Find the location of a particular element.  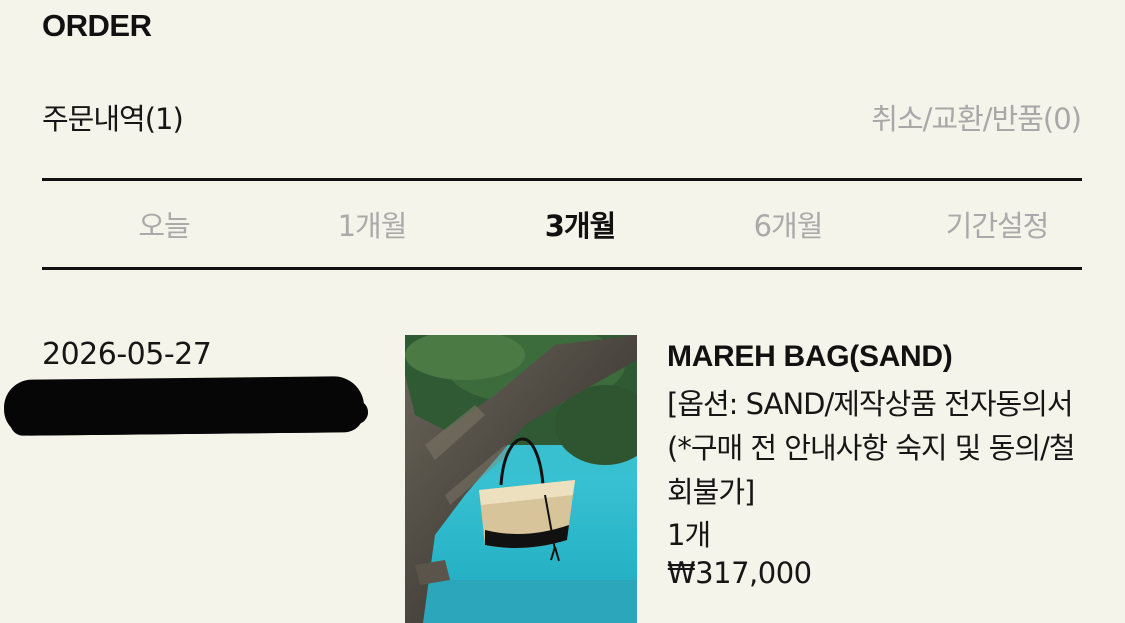

tab-custom-period: 기간설정 is located at coordinates (998, 224).